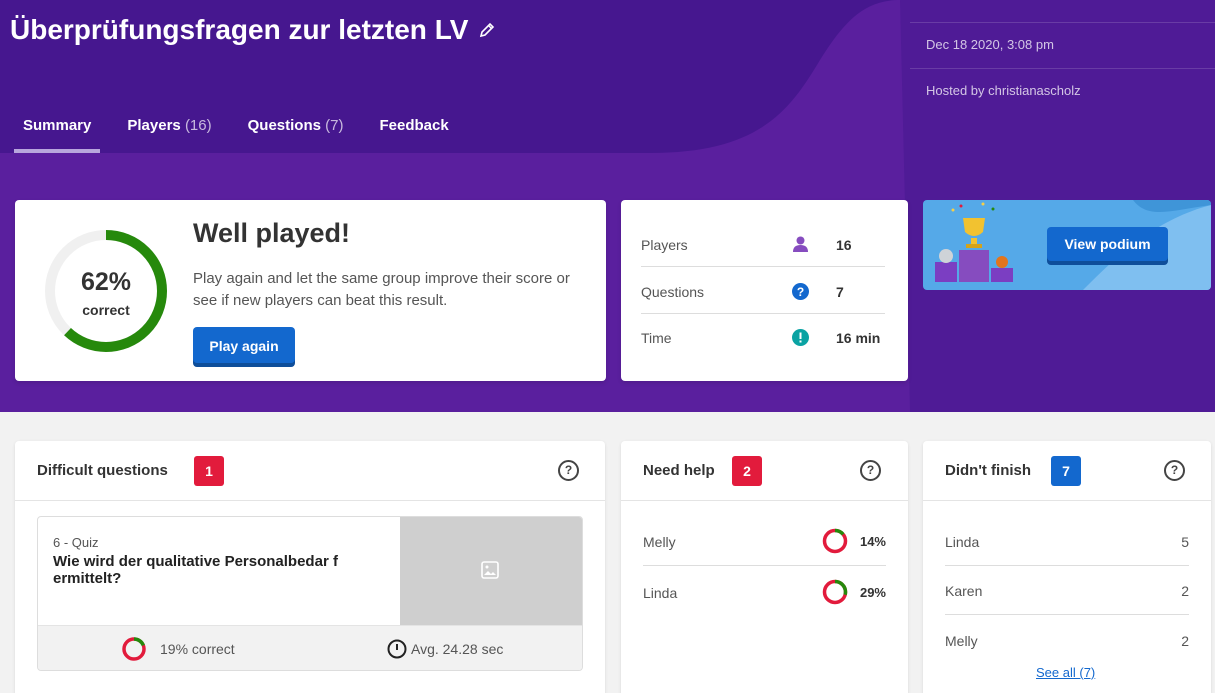 The width and height of the screenshot is (1215, 693). I want to click on correct-donut: 62% correct, so click(106, 291).